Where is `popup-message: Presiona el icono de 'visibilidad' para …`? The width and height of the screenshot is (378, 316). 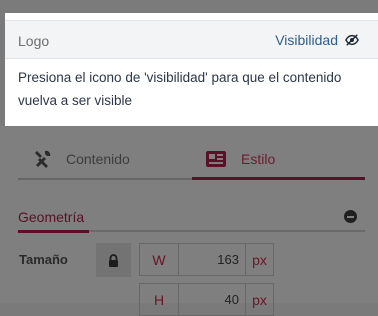 popup-message: Presiona el icono de 'visibilidad' para … is located at coordinates (180, 89).